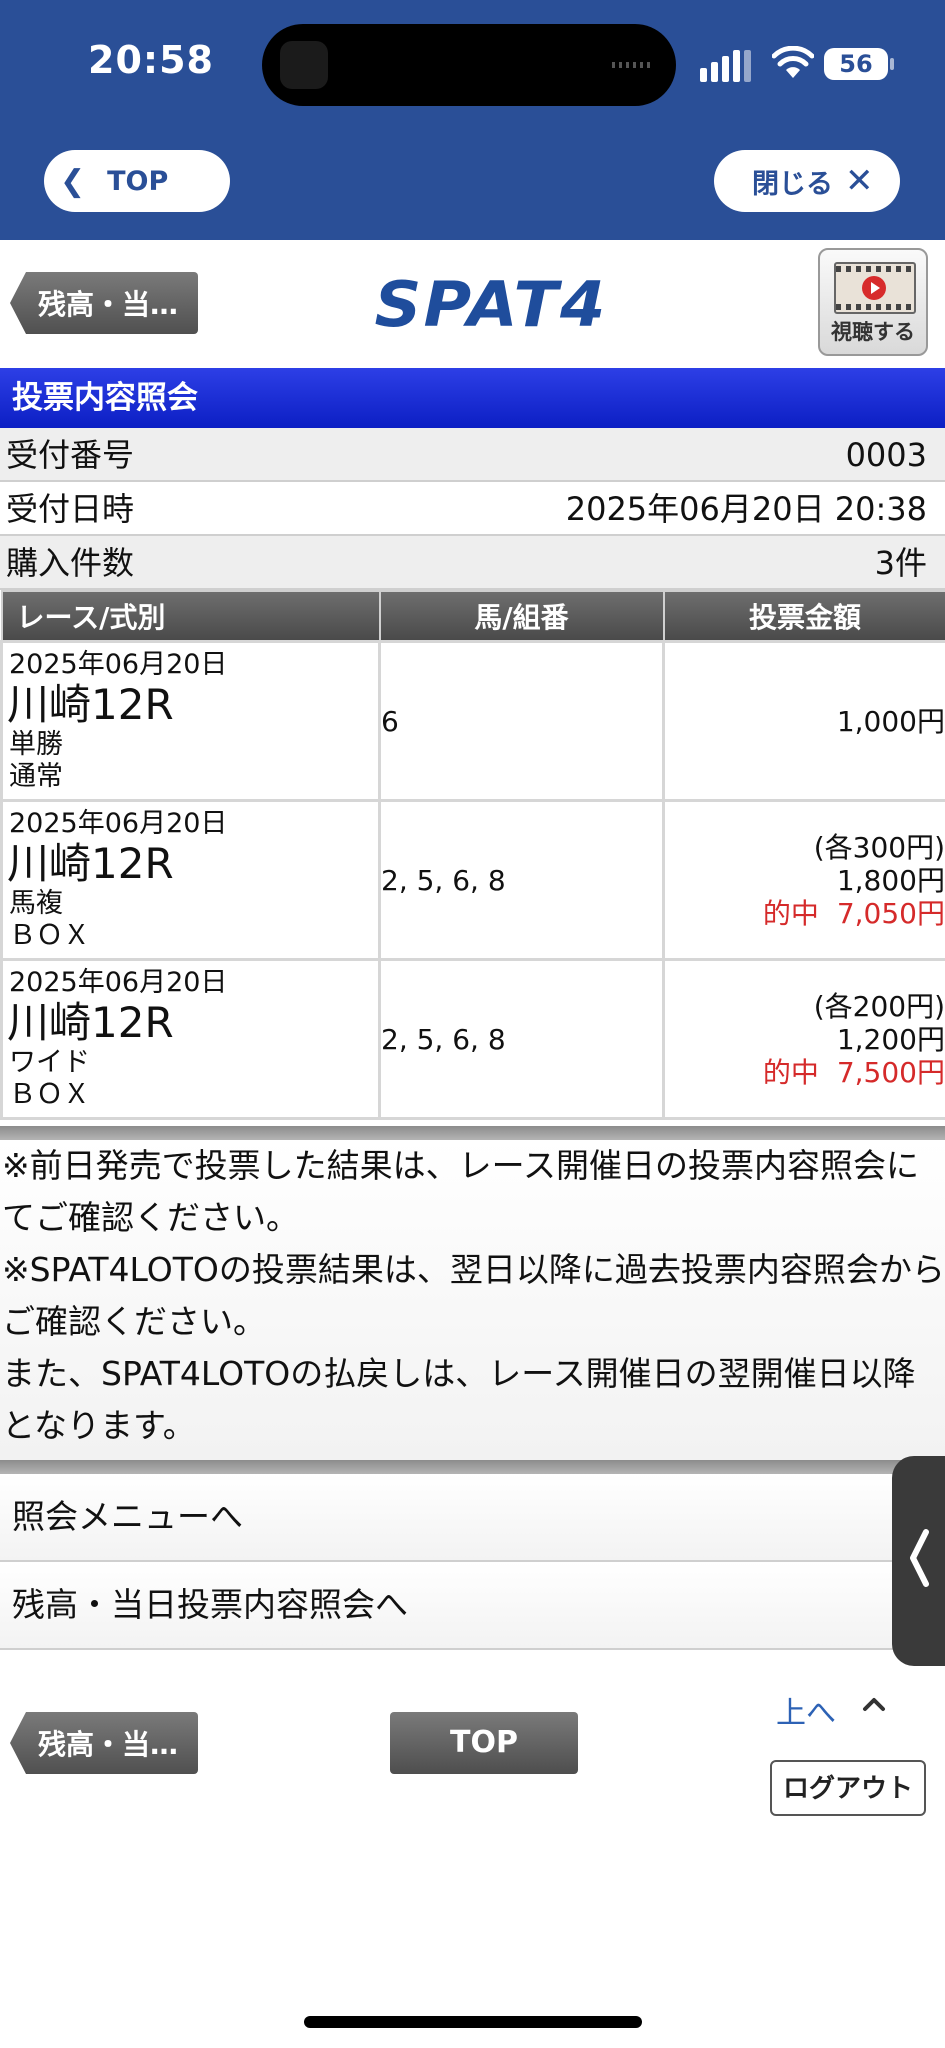 The width and height of the screenshot is (945, 2048). I want to click on received-datetime-value: 2025年06月20日 20:38, so click(746, 509).